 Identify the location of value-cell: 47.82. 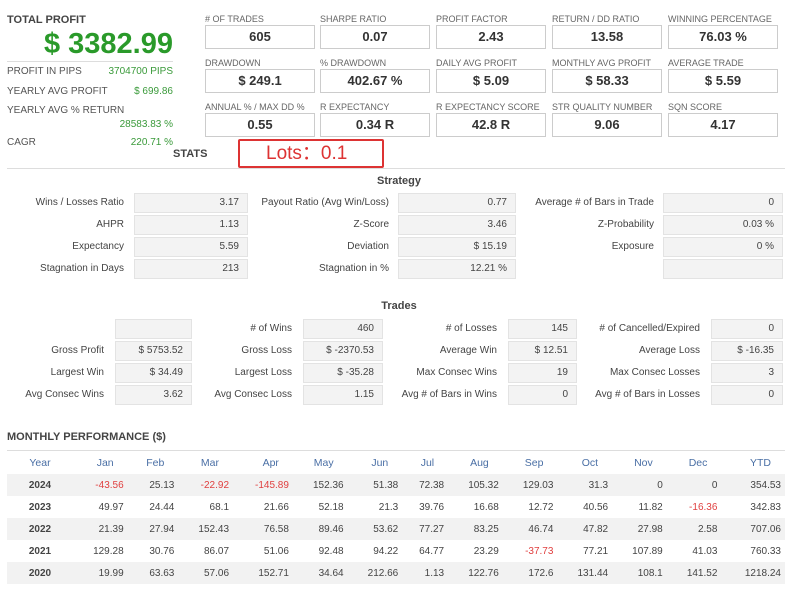
(585, 529).